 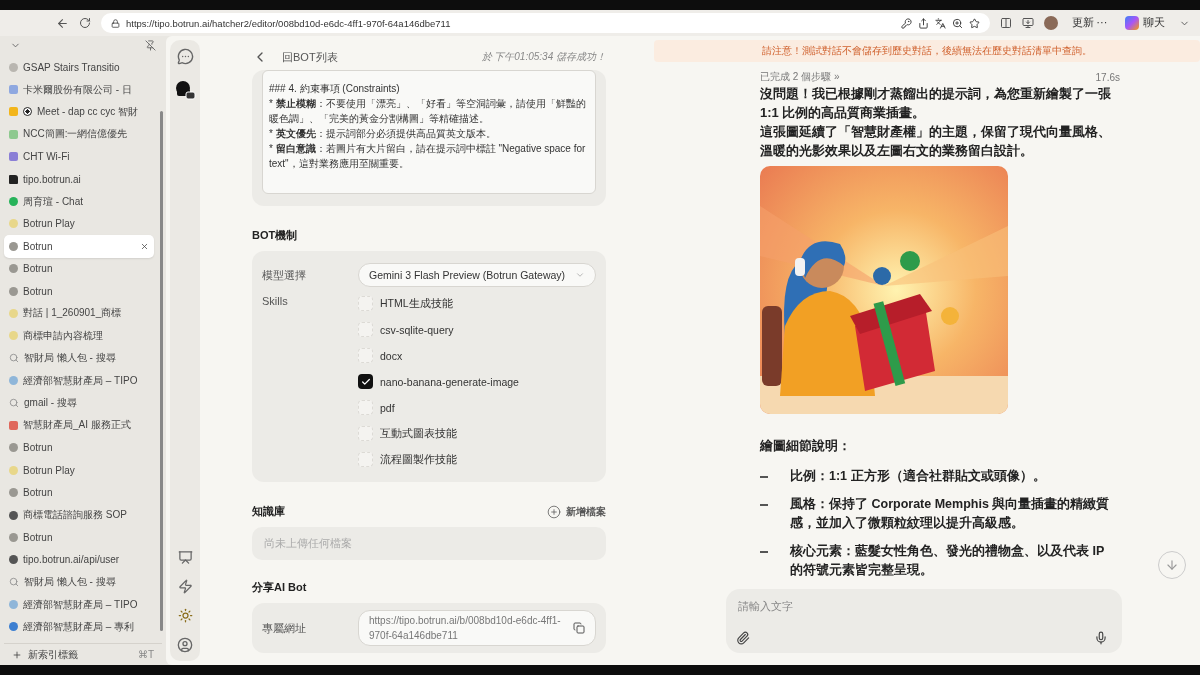 I want to click on browser-tab: Meet - dap cc cyc 智財, so click(x=79, y=112).